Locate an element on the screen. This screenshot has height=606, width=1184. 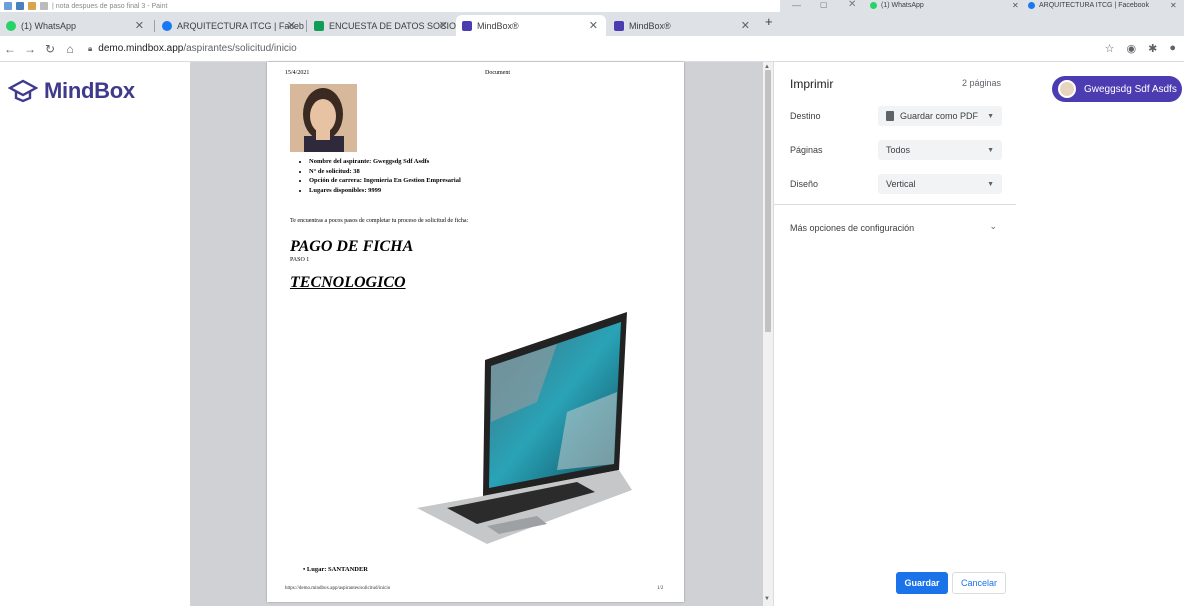
tab-whatsapp: (1) WhatsApp ✕ is located at coordinates (76, 25).